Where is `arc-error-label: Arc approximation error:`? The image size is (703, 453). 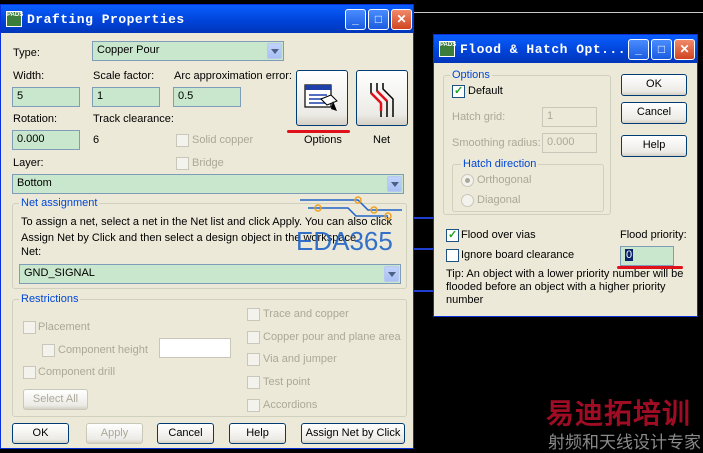 arc-error-label: Arc approximation error: is located at coordinates (233, 76).